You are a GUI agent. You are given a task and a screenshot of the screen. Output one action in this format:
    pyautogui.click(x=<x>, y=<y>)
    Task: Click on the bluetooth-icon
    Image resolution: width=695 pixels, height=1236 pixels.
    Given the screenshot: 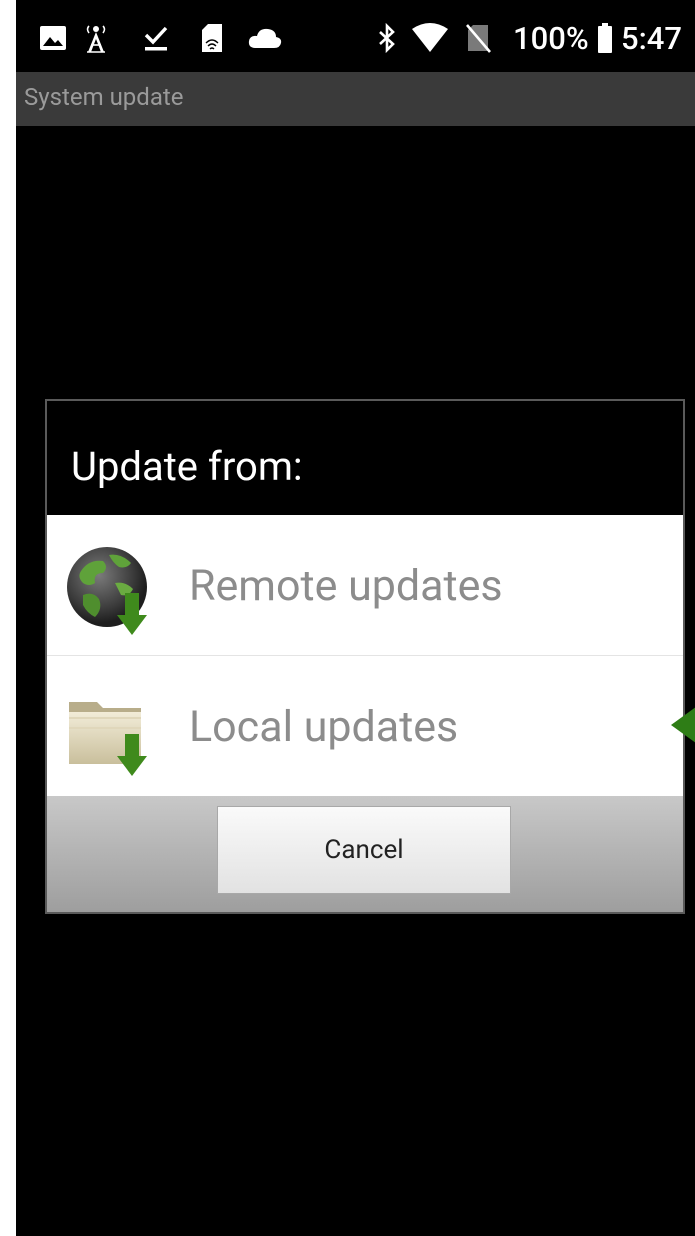 What is the action you would take?
    pyautogui.click(x=387, y=38)
    